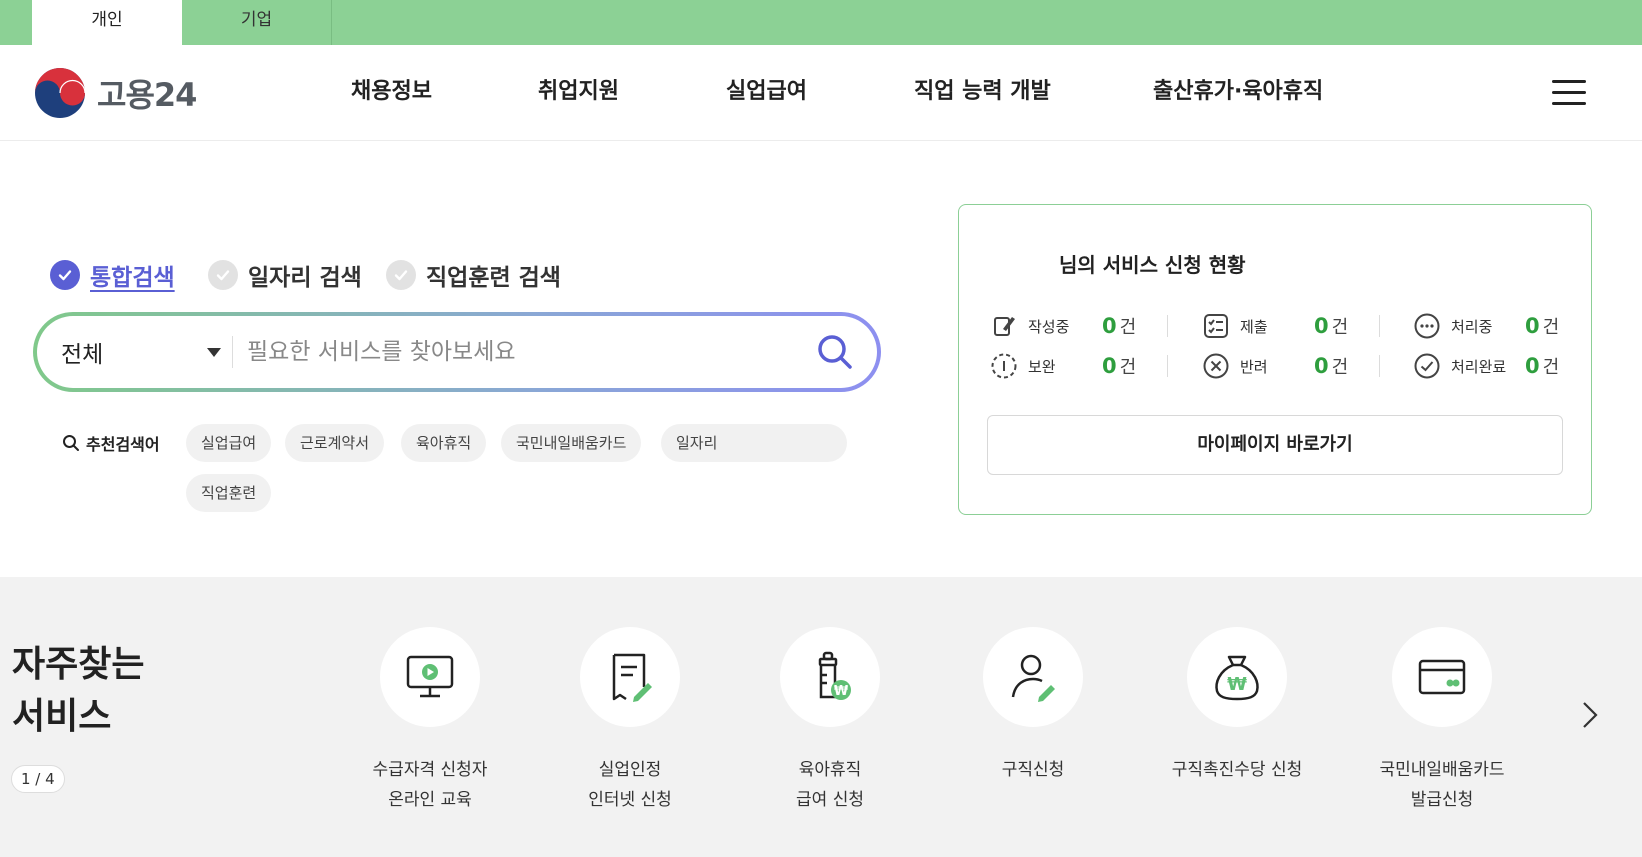 The width and height of the screenshot is (1642, 857). Describe the element at coordinates (1237, 706) in the screenshot. I see `service-job-promotion-allowance: ₩ 구직촉진수당 신청` at that location.